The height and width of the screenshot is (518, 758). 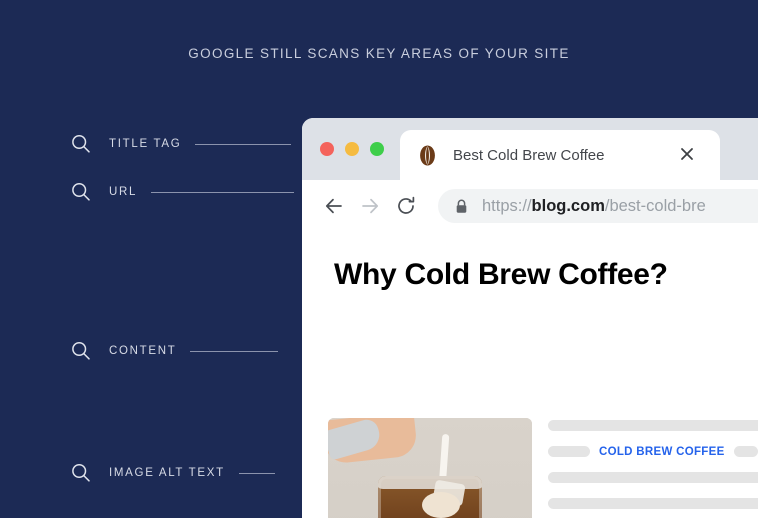 I want to click on url-path: /best-cold-bre, so click(x=655, y=205).